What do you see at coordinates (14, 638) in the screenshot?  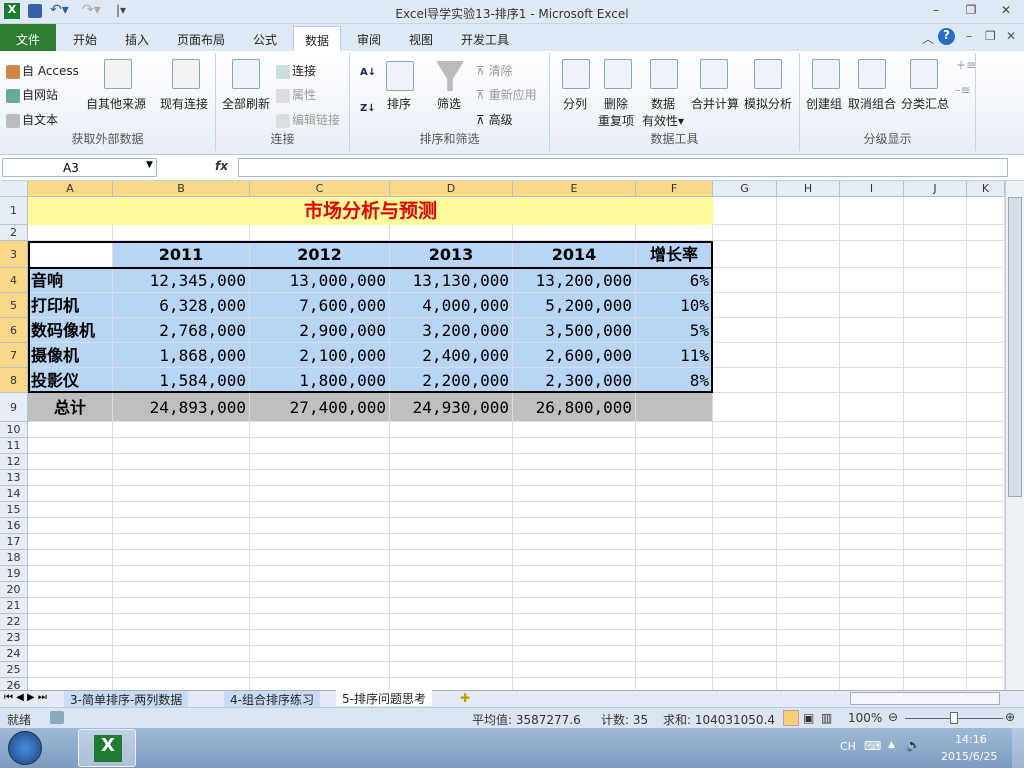 I see `row-header-23: 23` at bounding box center [14, 638].